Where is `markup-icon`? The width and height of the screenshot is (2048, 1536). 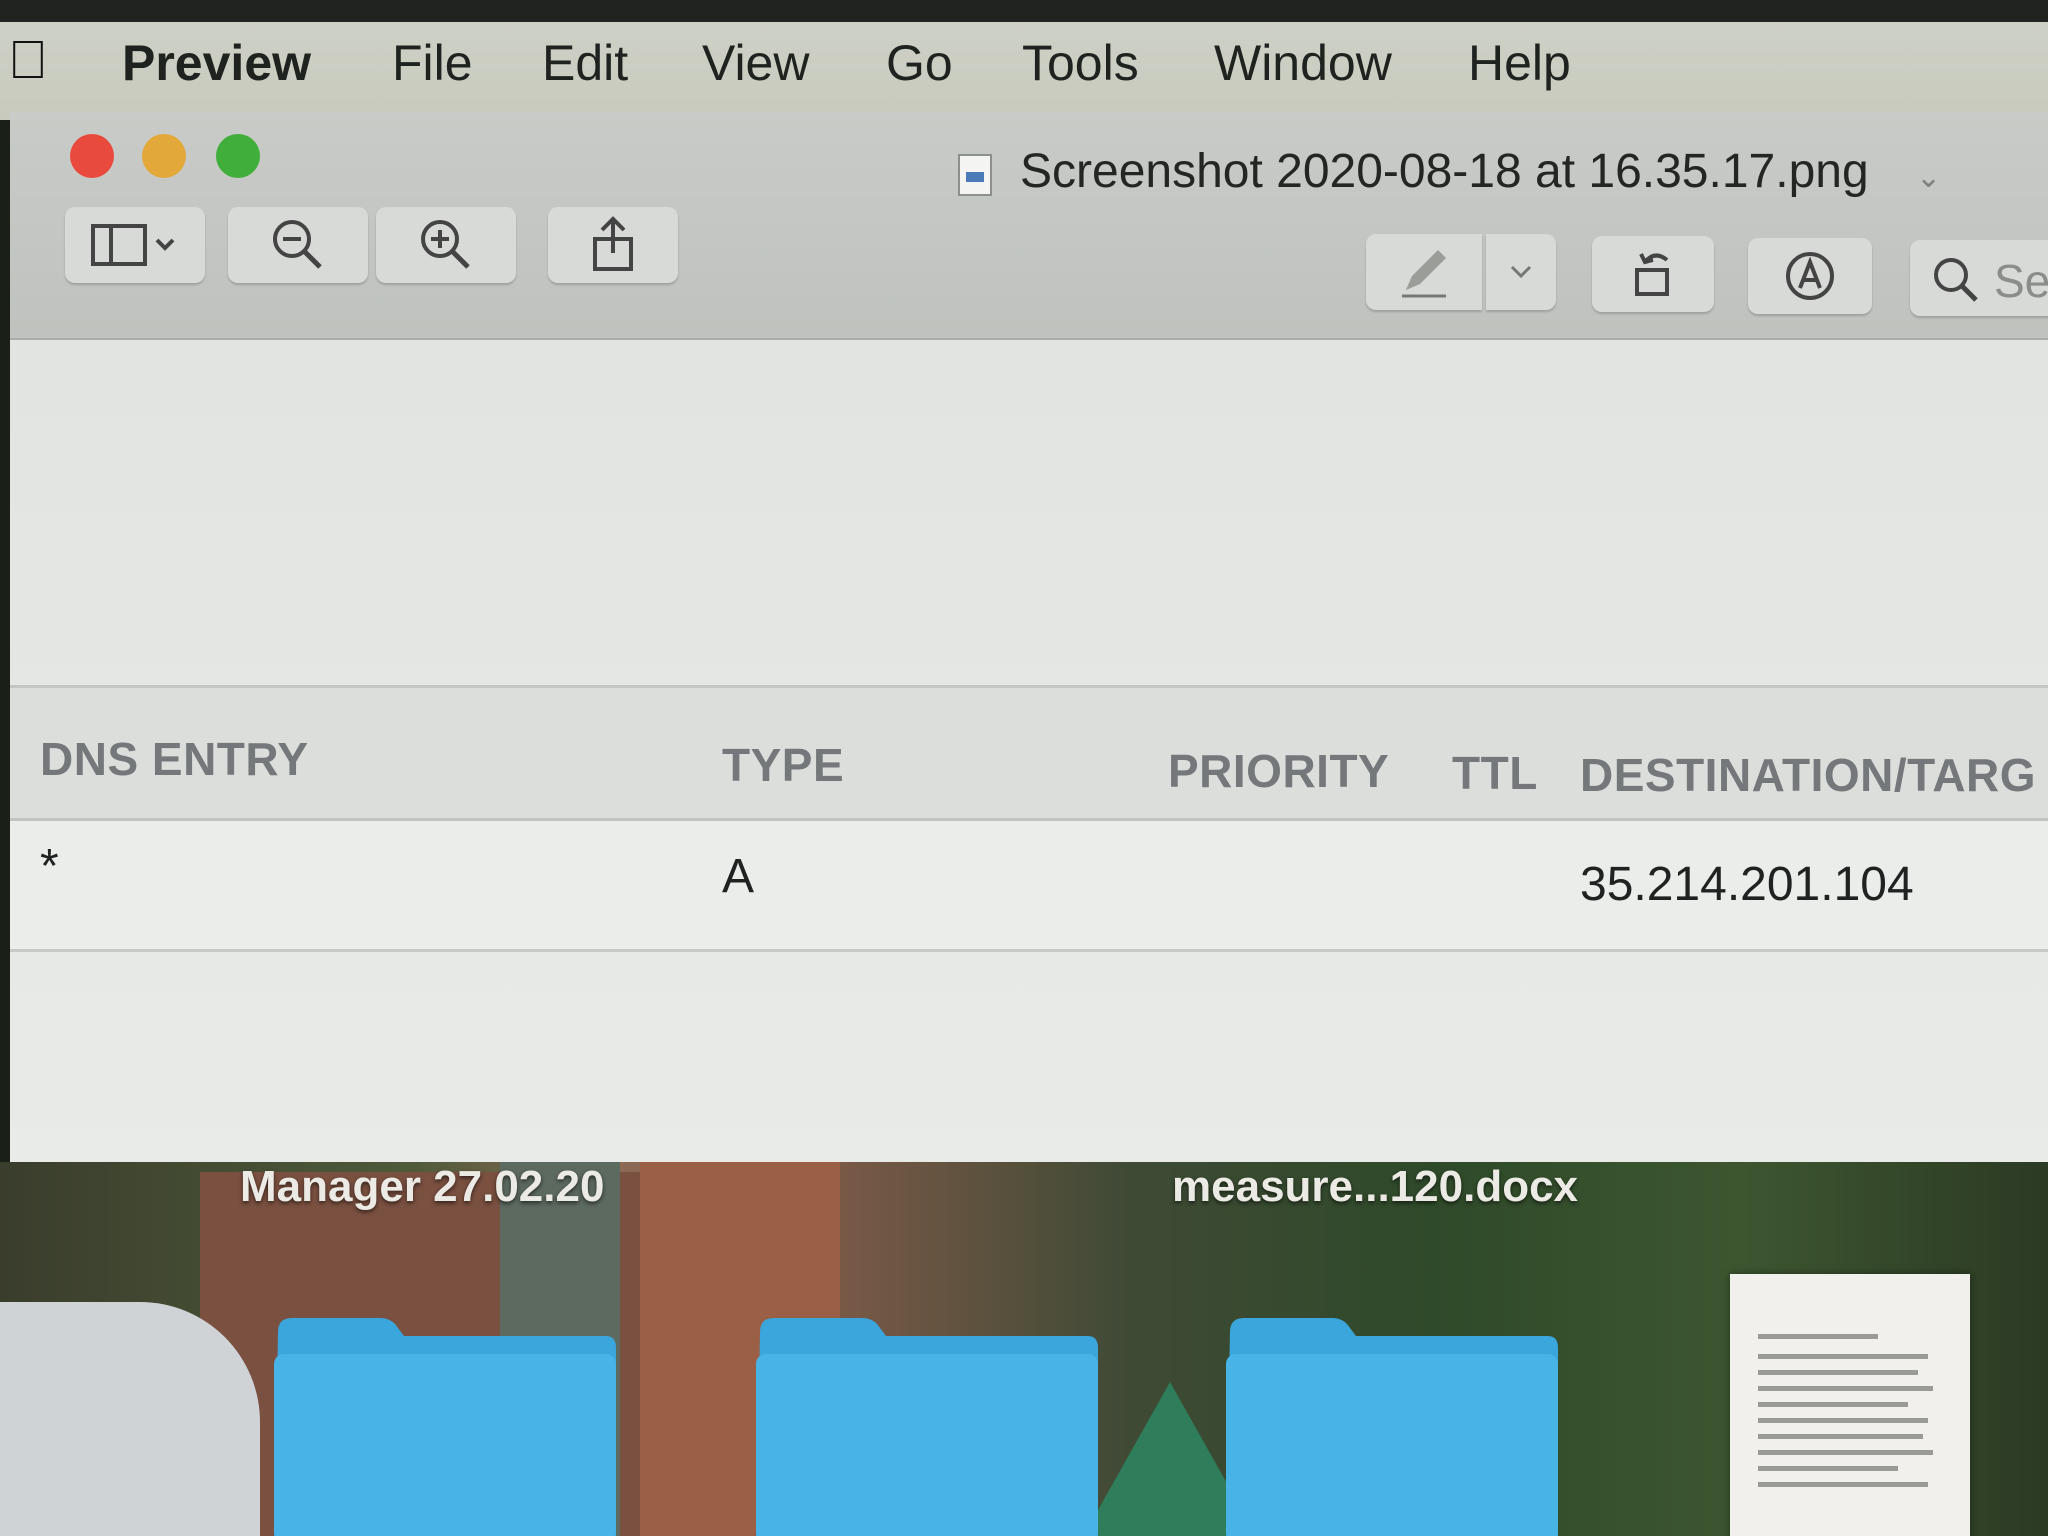
markup-icon is located at coordinates (1810, 276).